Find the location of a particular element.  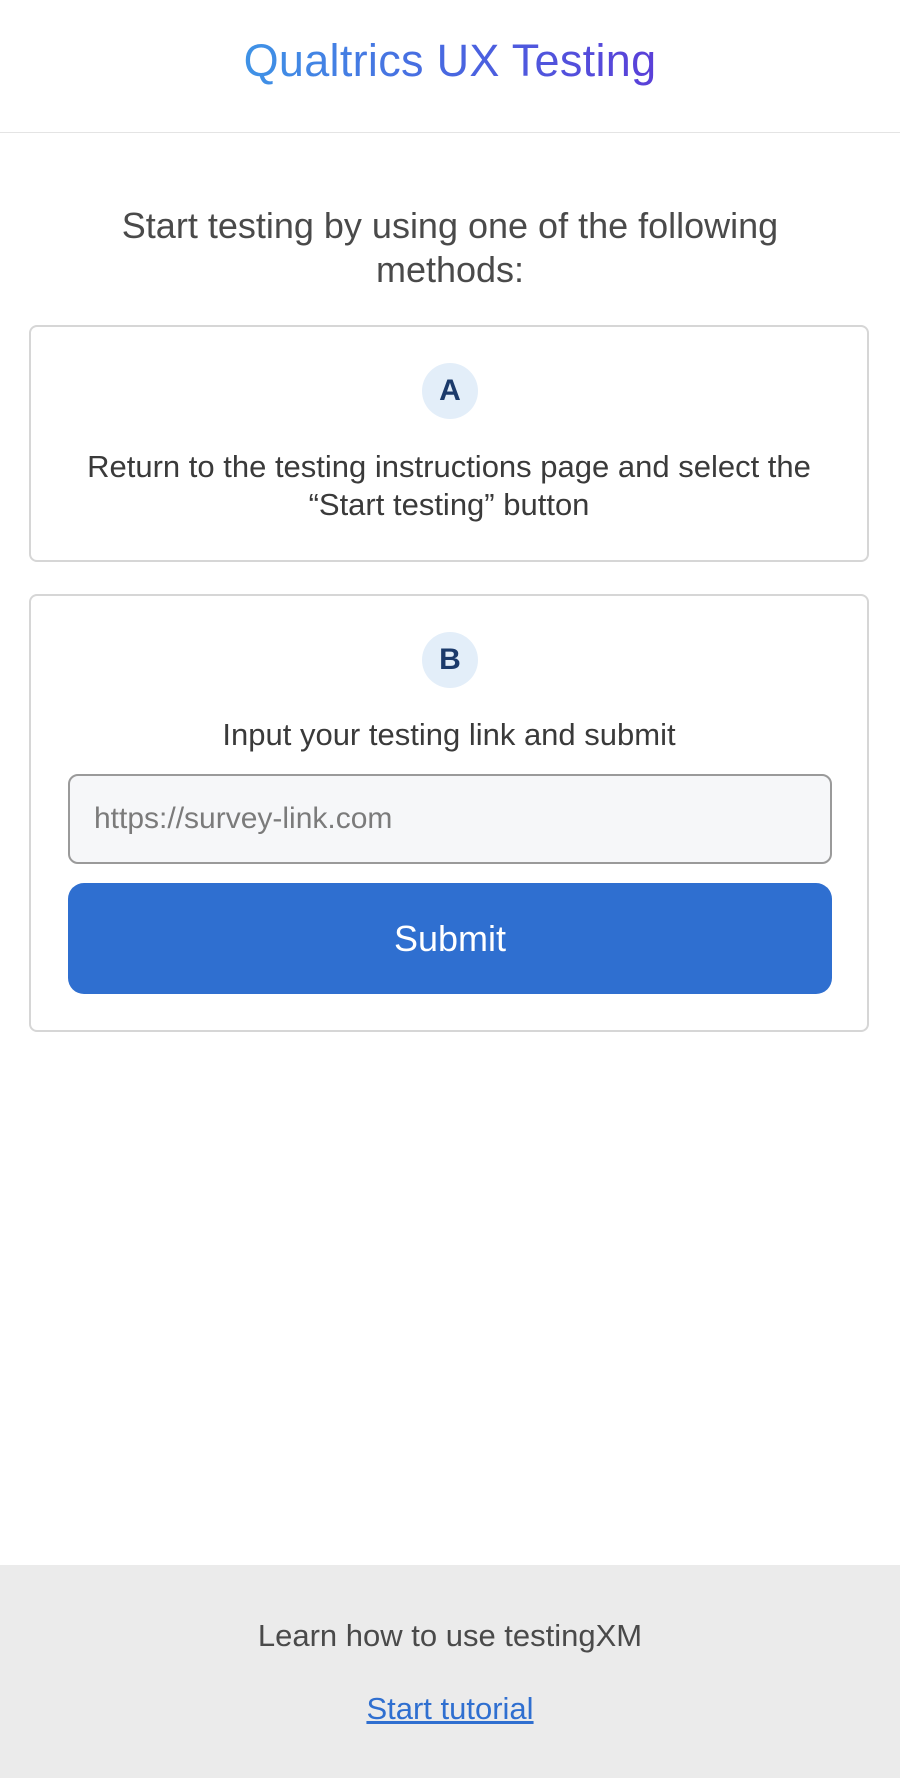

header: Qualtrics UX Testing is located at coordinates (450, 66).